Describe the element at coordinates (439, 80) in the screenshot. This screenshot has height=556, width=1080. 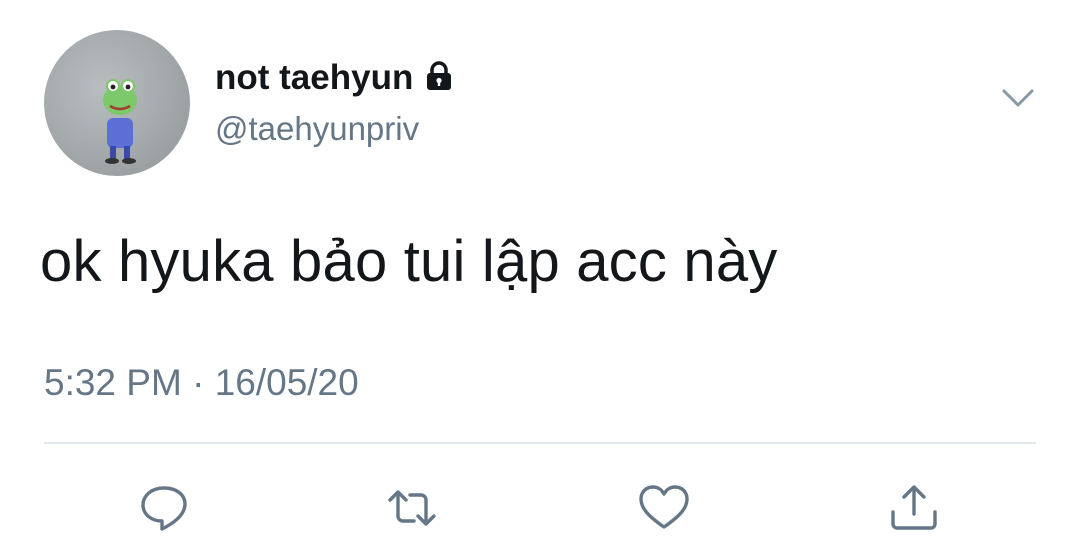
I see `lock-icon` at that location.